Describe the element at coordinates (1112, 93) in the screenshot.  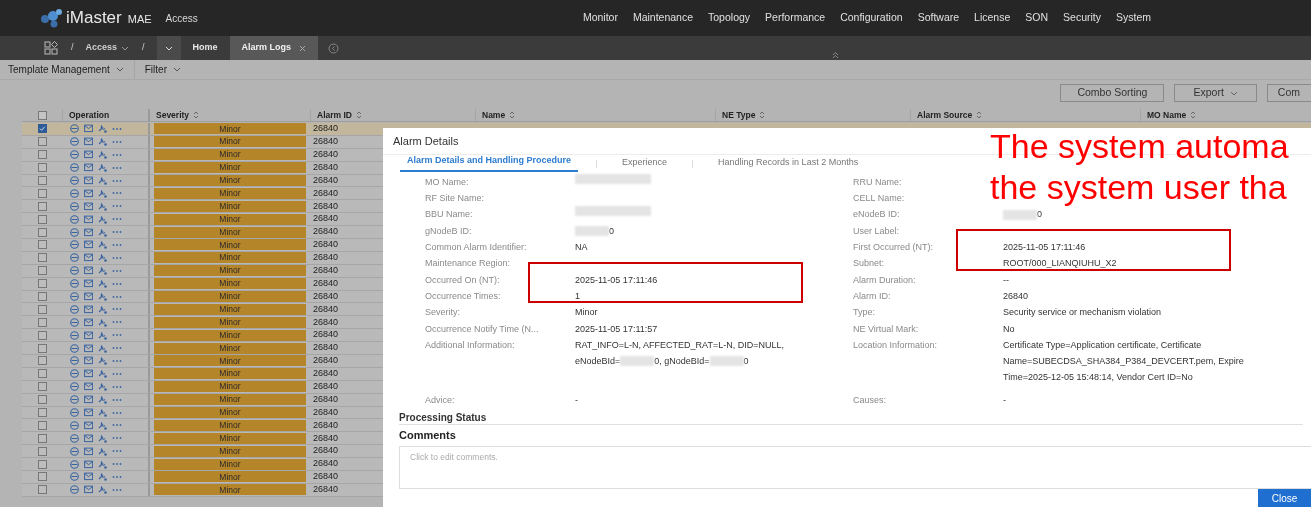
I see `toolbar-button: Combo Sorting` at that location.